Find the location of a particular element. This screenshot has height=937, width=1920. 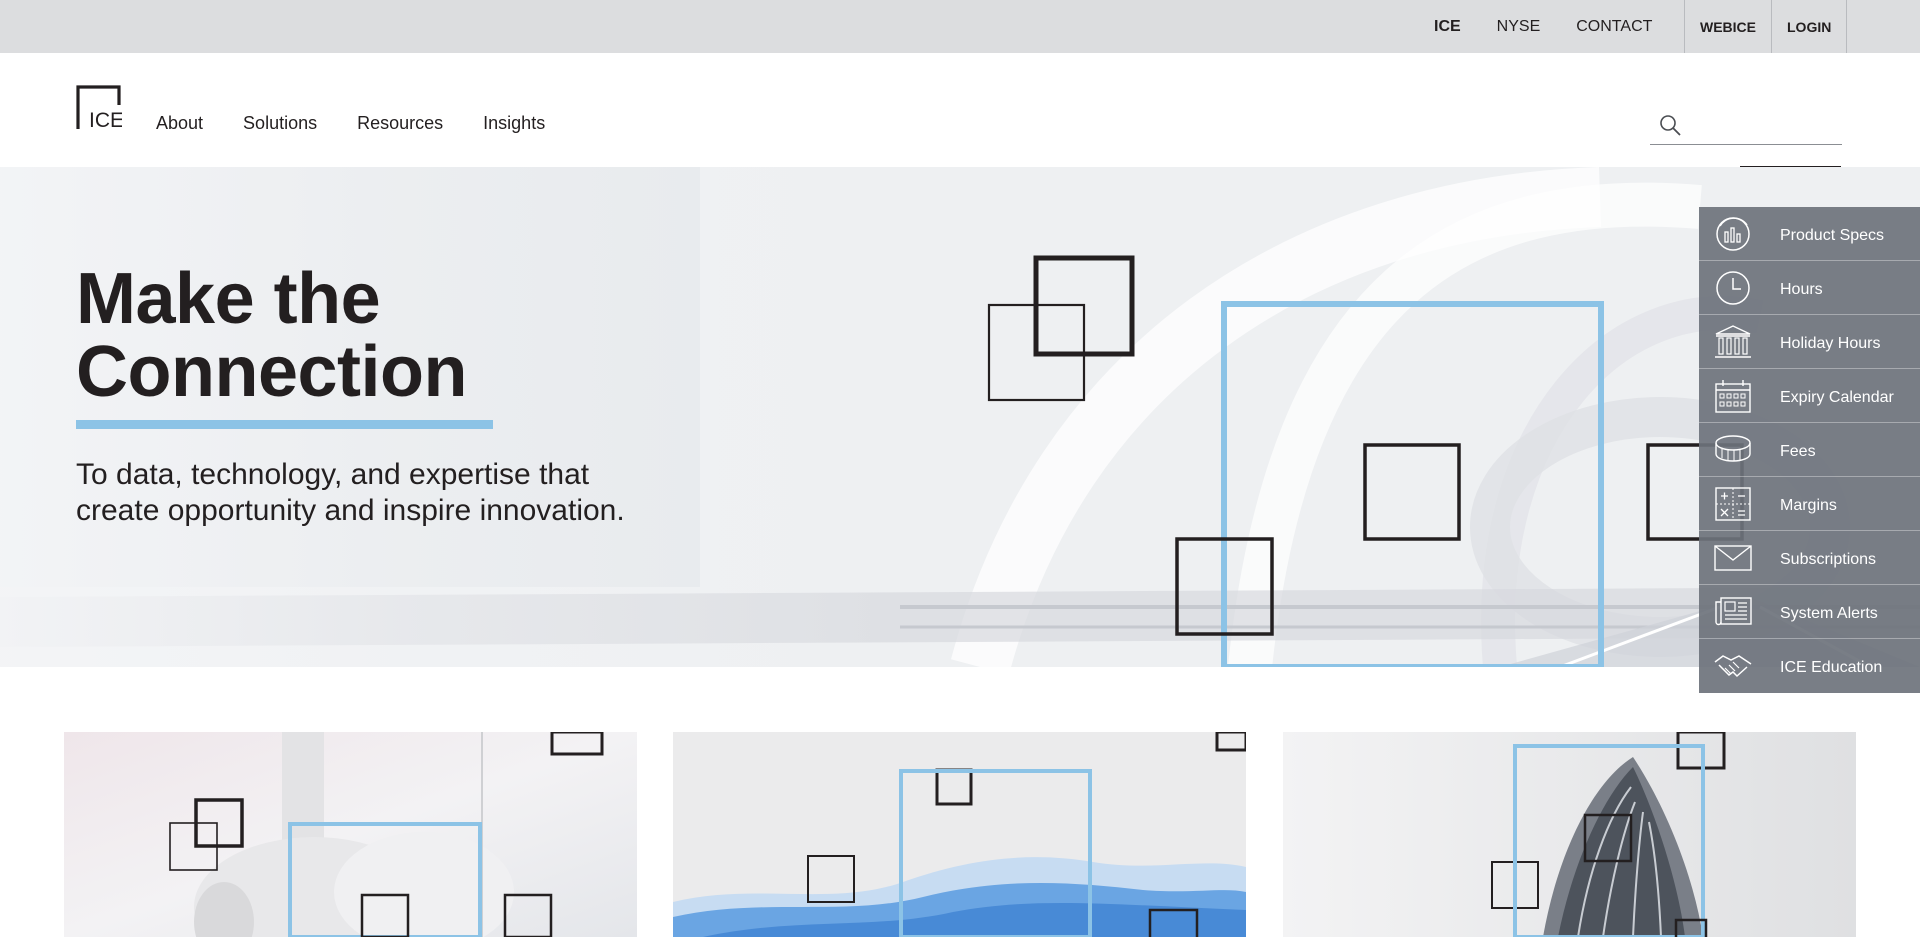

handshake-icon is located at coordinates (1733, 666).